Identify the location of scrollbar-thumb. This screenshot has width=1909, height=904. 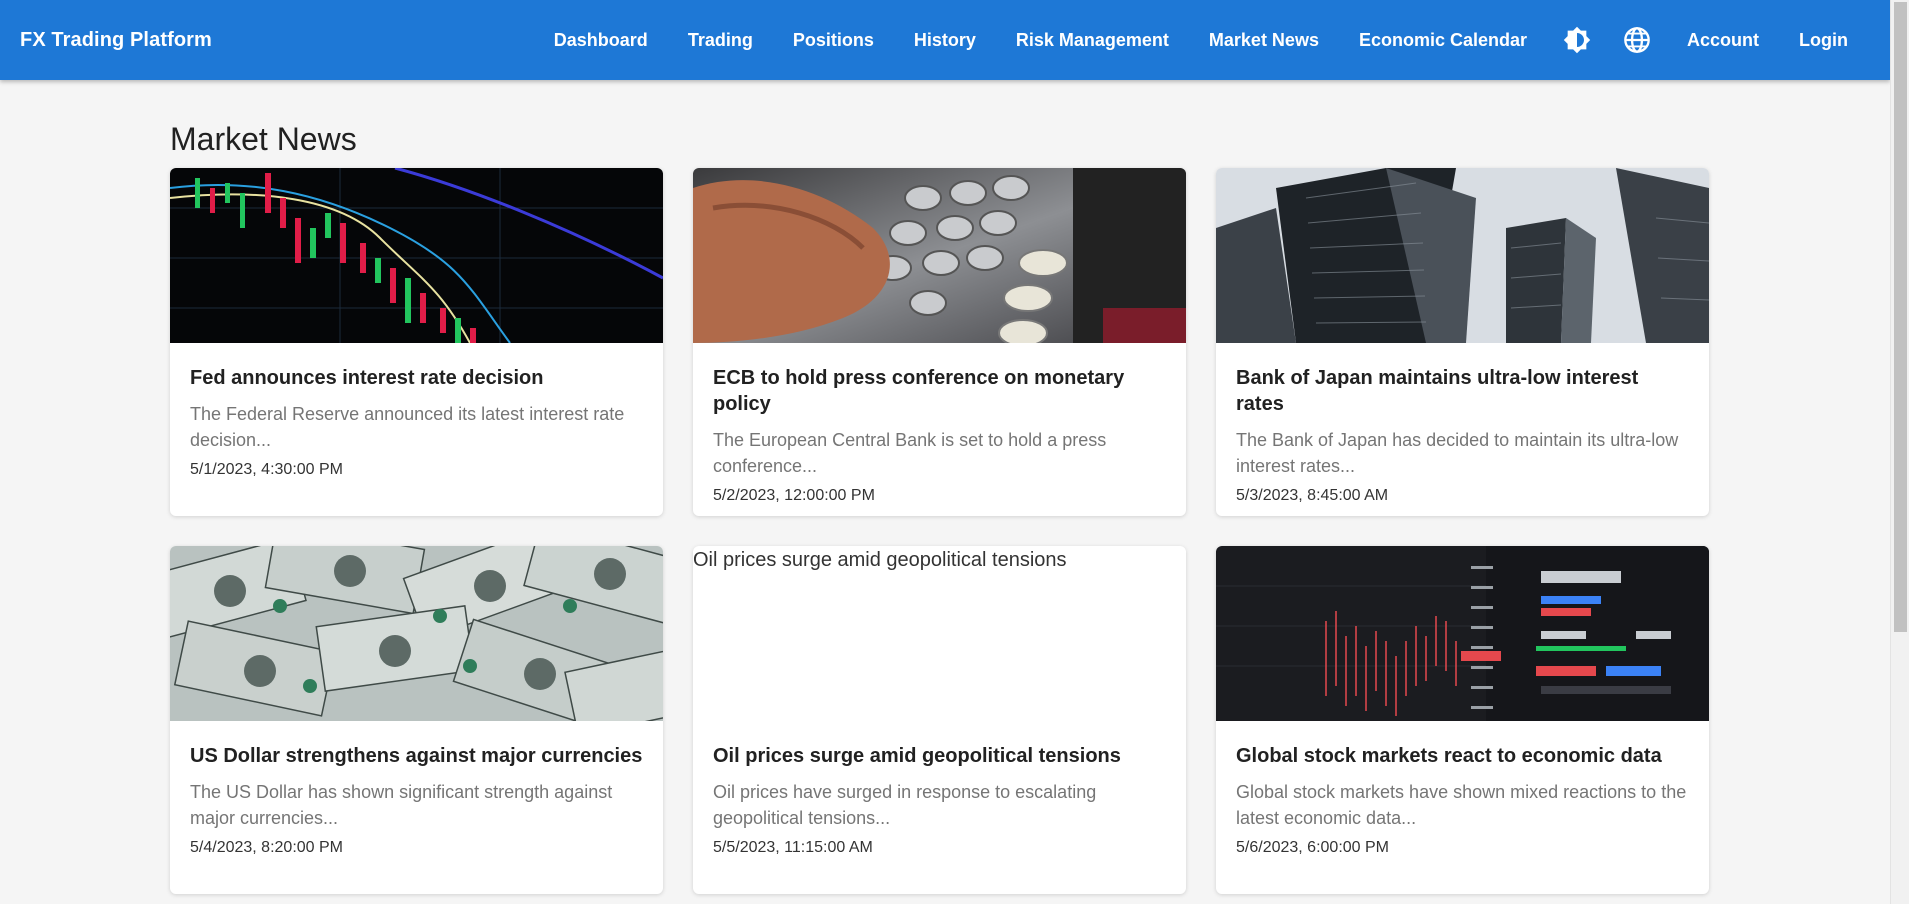
(1900, 317).